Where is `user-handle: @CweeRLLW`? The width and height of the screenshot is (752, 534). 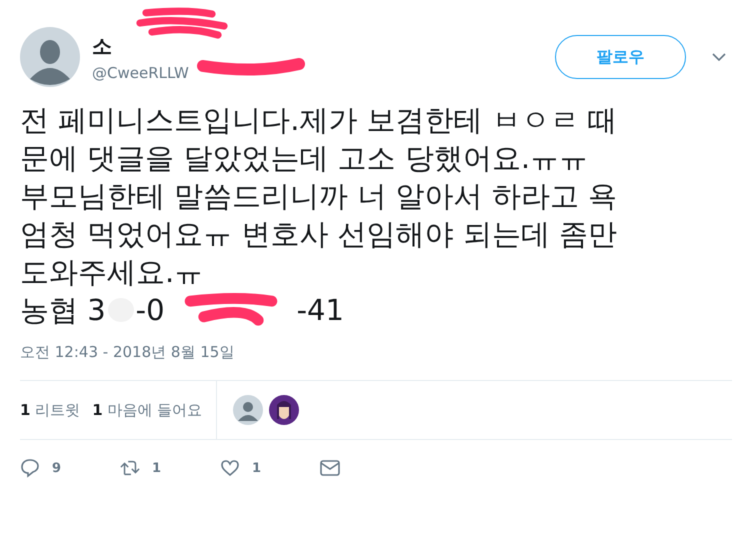
user-handle: @CweeRLLW is located at coordinates (140, 73).